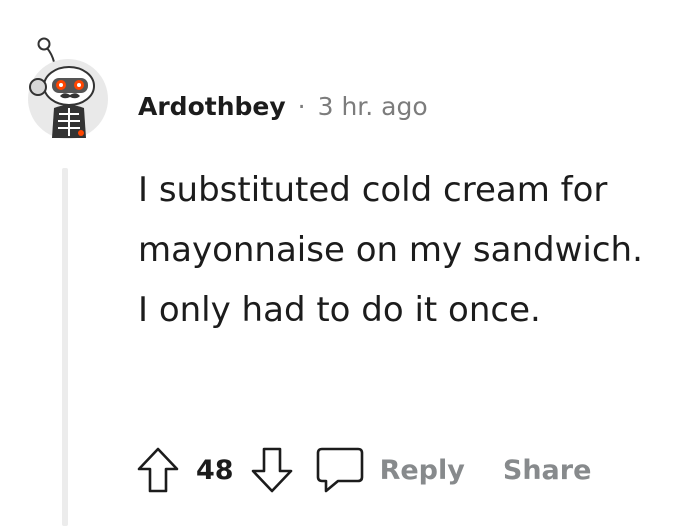 This screenshot has width=700, height=526. What do you see at coordinates (373, 106) in the screenshot?
I see `comment-timestamp: 3 hr. ago` at bounding box center [373, 106].